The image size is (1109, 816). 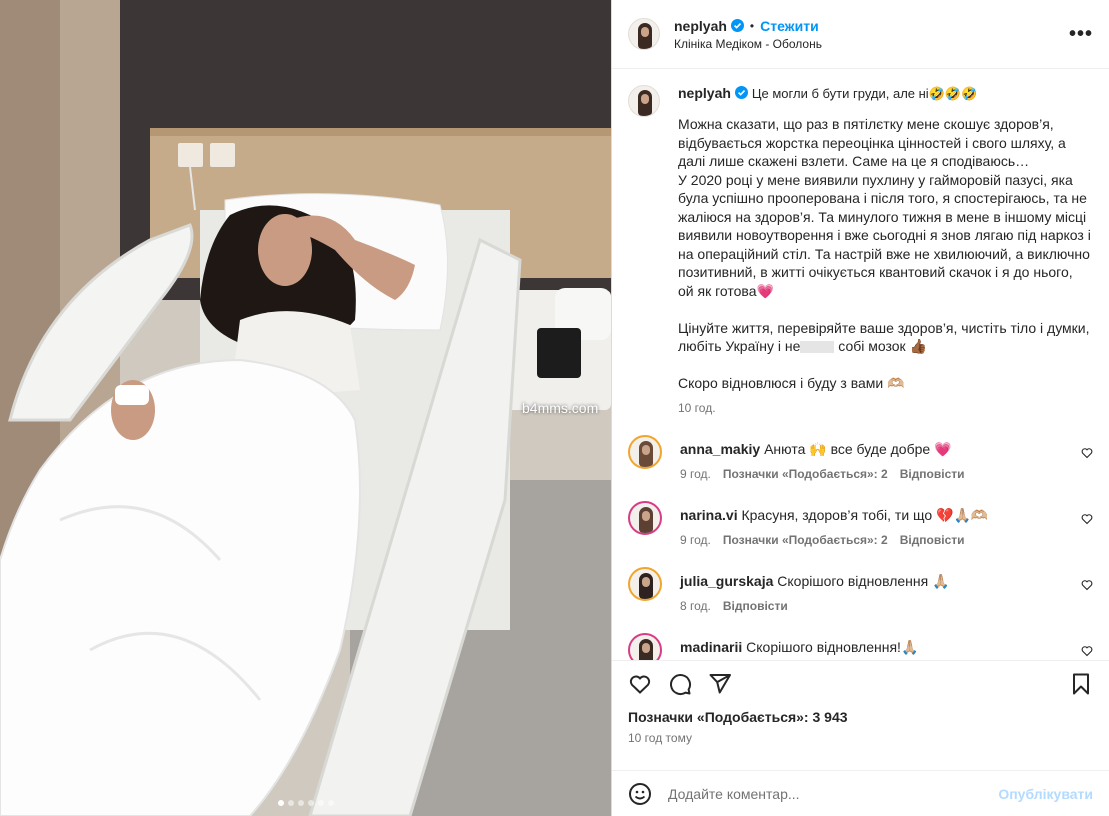 What do you see at coordinates (709, 515) in the screenshot?
I see `comment-username: narina.vi` at bounding box center [709, 515].